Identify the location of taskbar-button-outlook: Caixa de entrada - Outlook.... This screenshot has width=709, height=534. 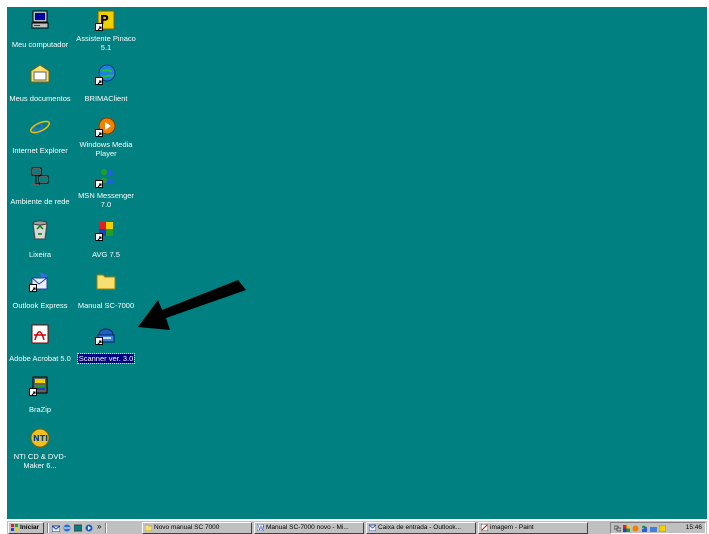
(421, 528).